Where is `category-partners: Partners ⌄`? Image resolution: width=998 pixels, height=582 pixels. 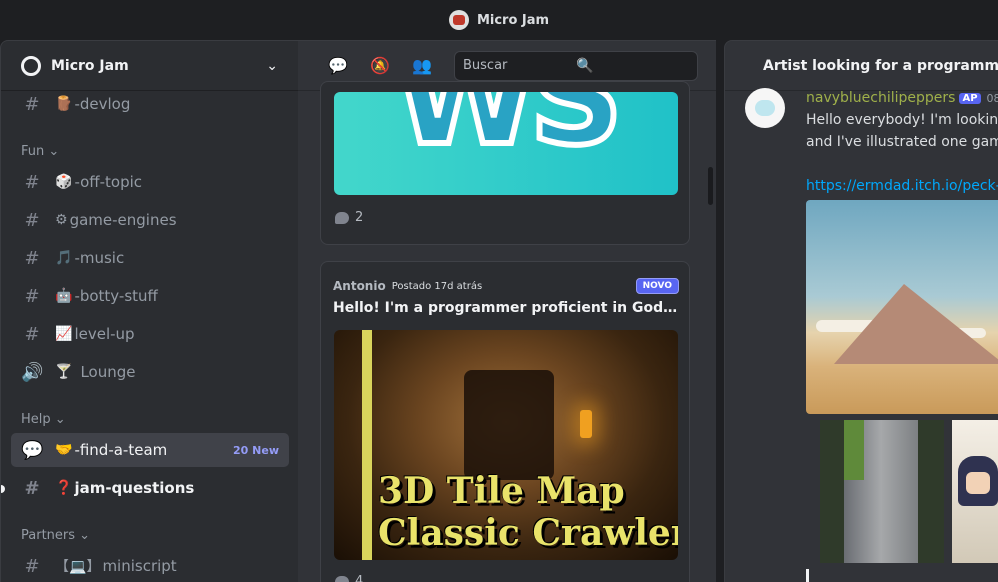 category-partners: Partners ⌄ is located at coordinates (55, 535).